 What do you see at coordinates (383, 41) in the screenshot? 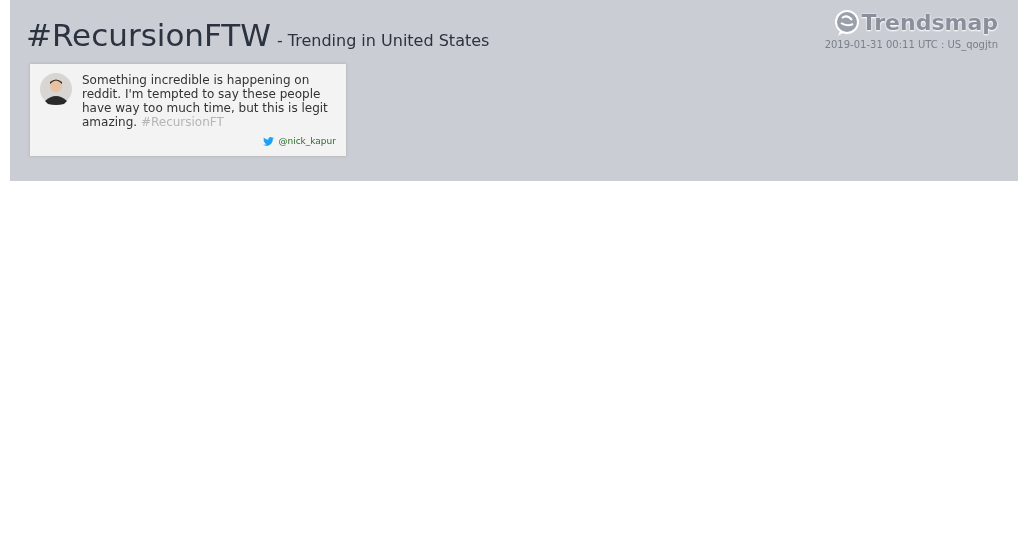
I see `trend-subtitle: - Trending in United States` at bounding box center [383, 41].